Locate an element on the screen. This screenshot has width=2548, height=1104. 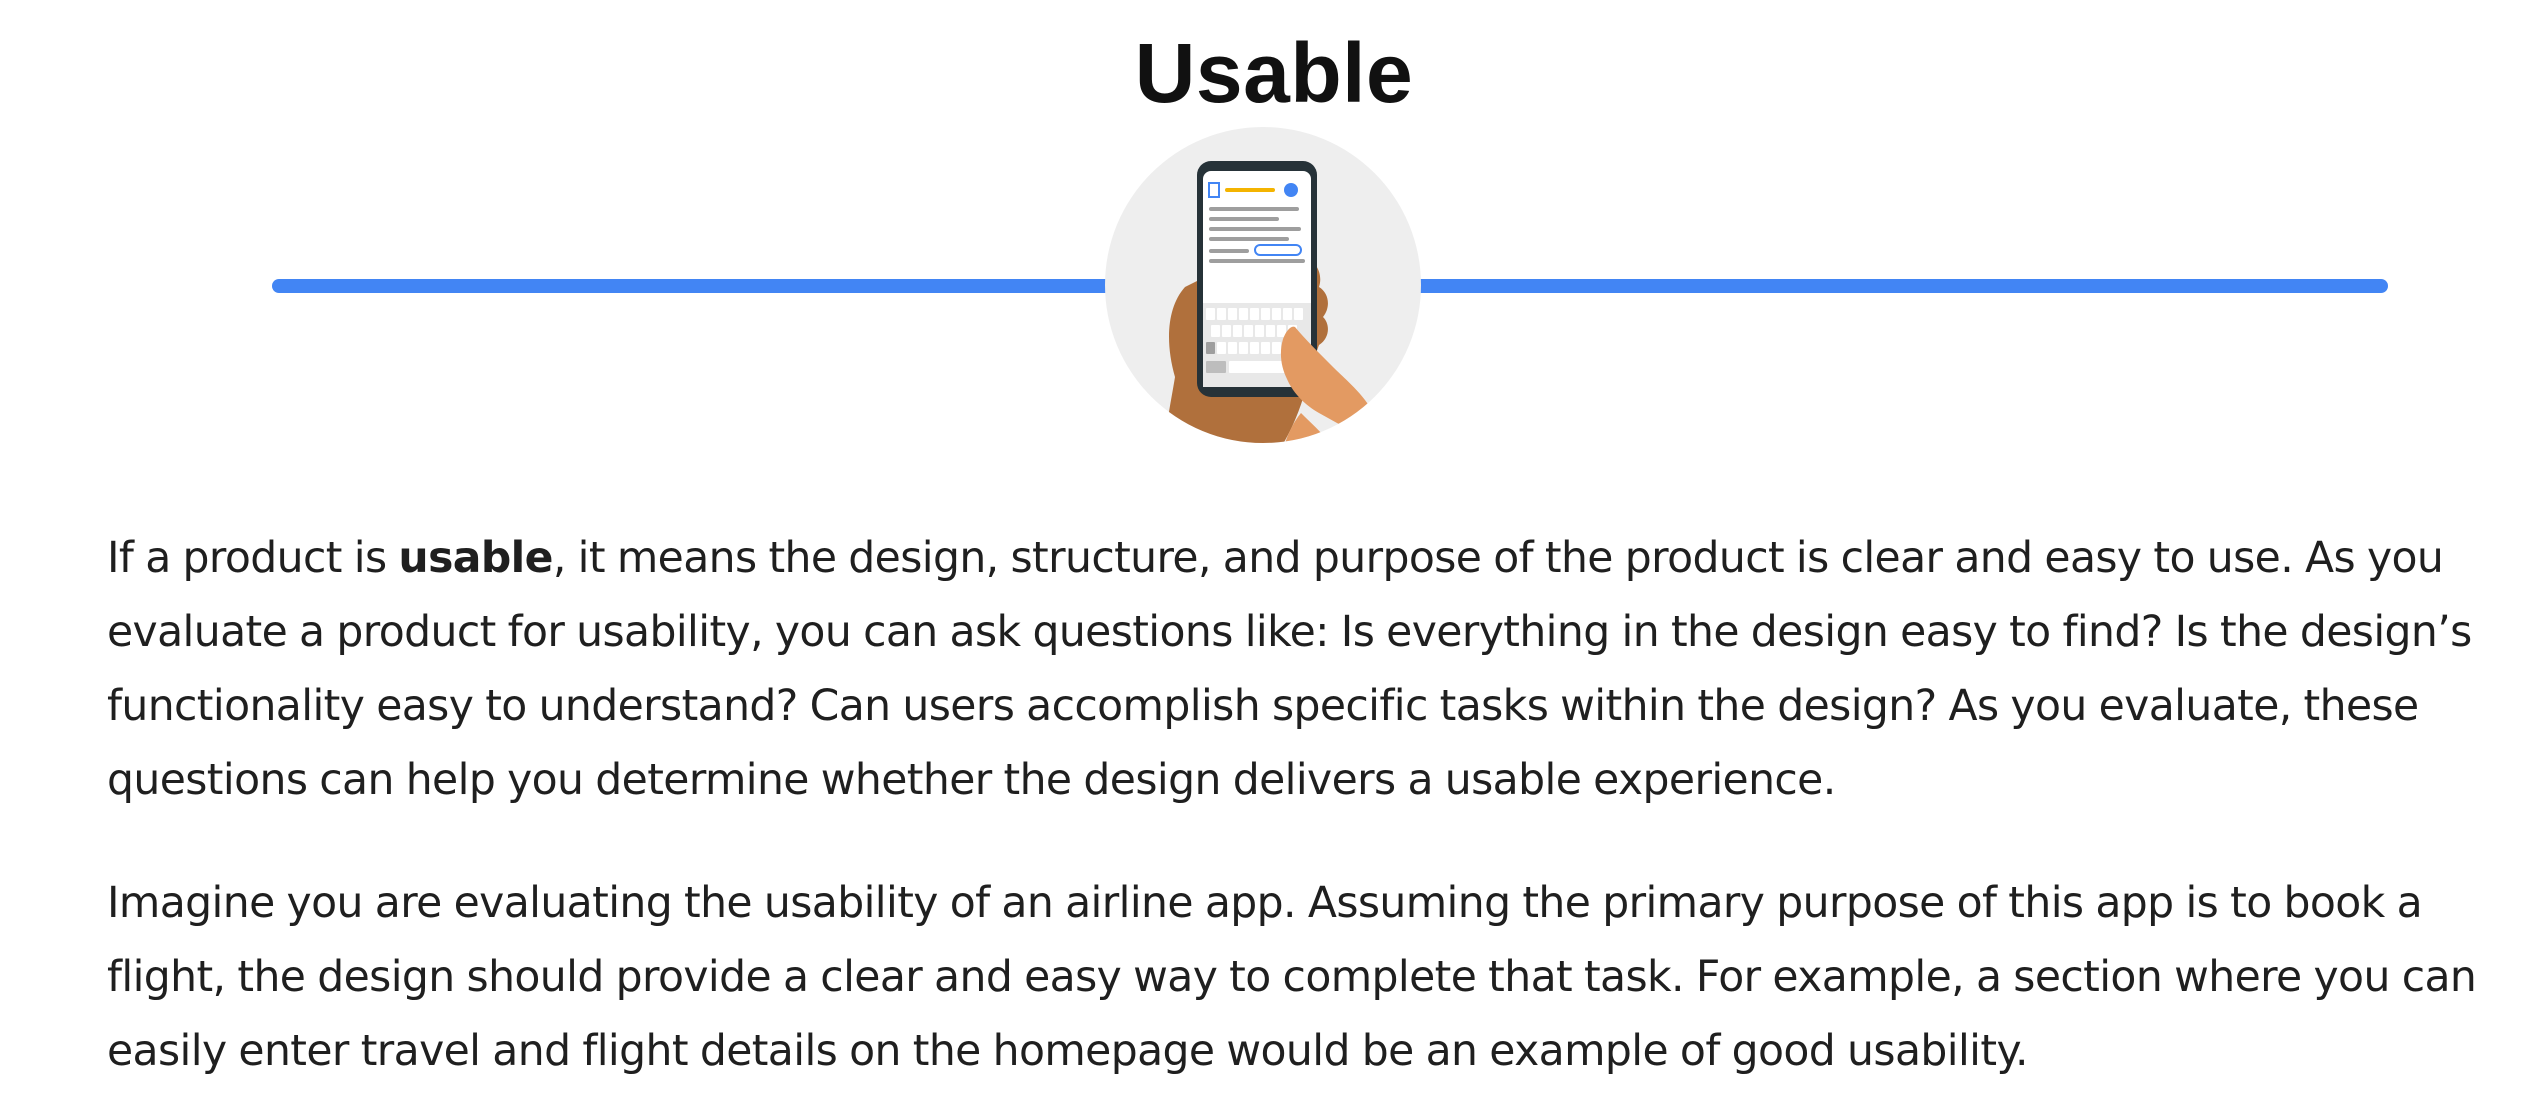
hand-holding-phone-icon is located at coordinates (1263, 285).